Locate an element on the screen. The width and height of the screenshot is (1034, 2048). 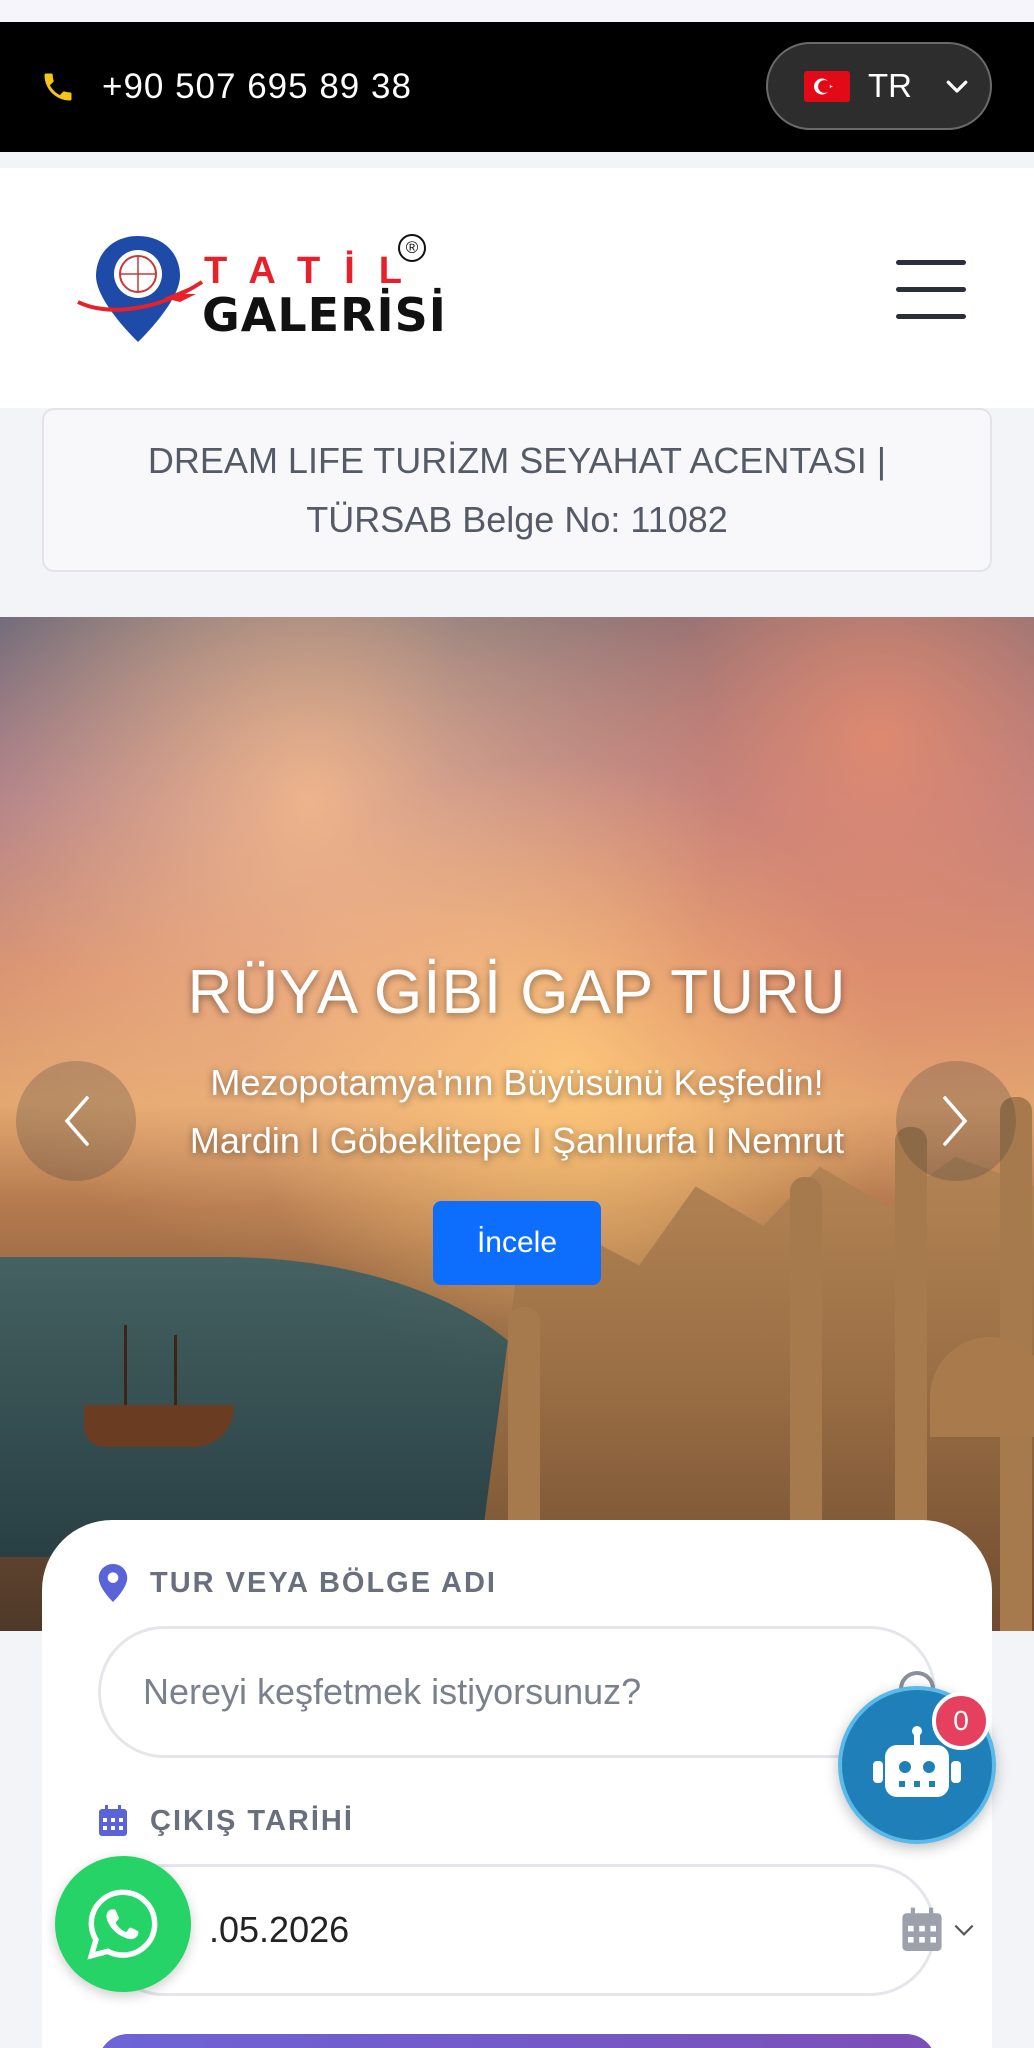
whatsapp-button is located at coordinates (123, 1924).